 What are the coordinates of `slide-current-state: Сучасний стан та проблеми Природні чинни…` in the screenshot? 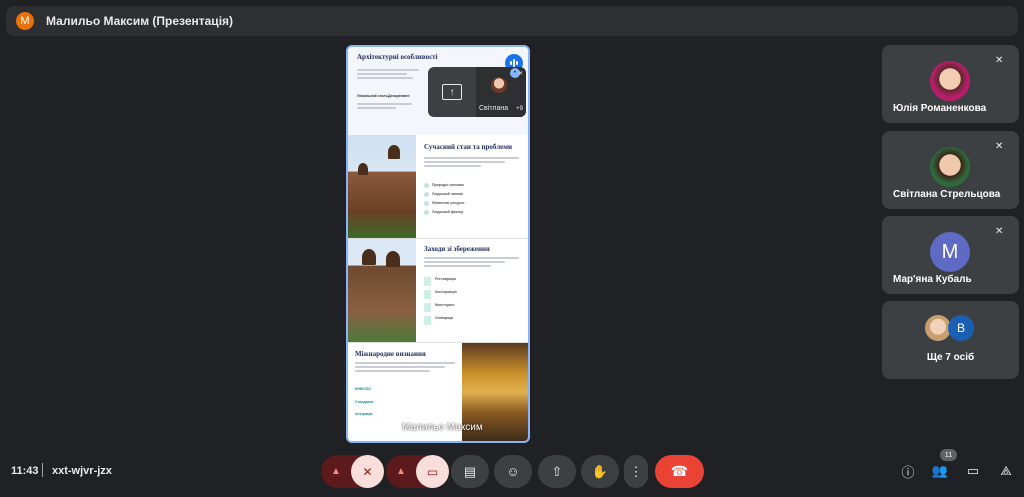 It's located at (438, 186).